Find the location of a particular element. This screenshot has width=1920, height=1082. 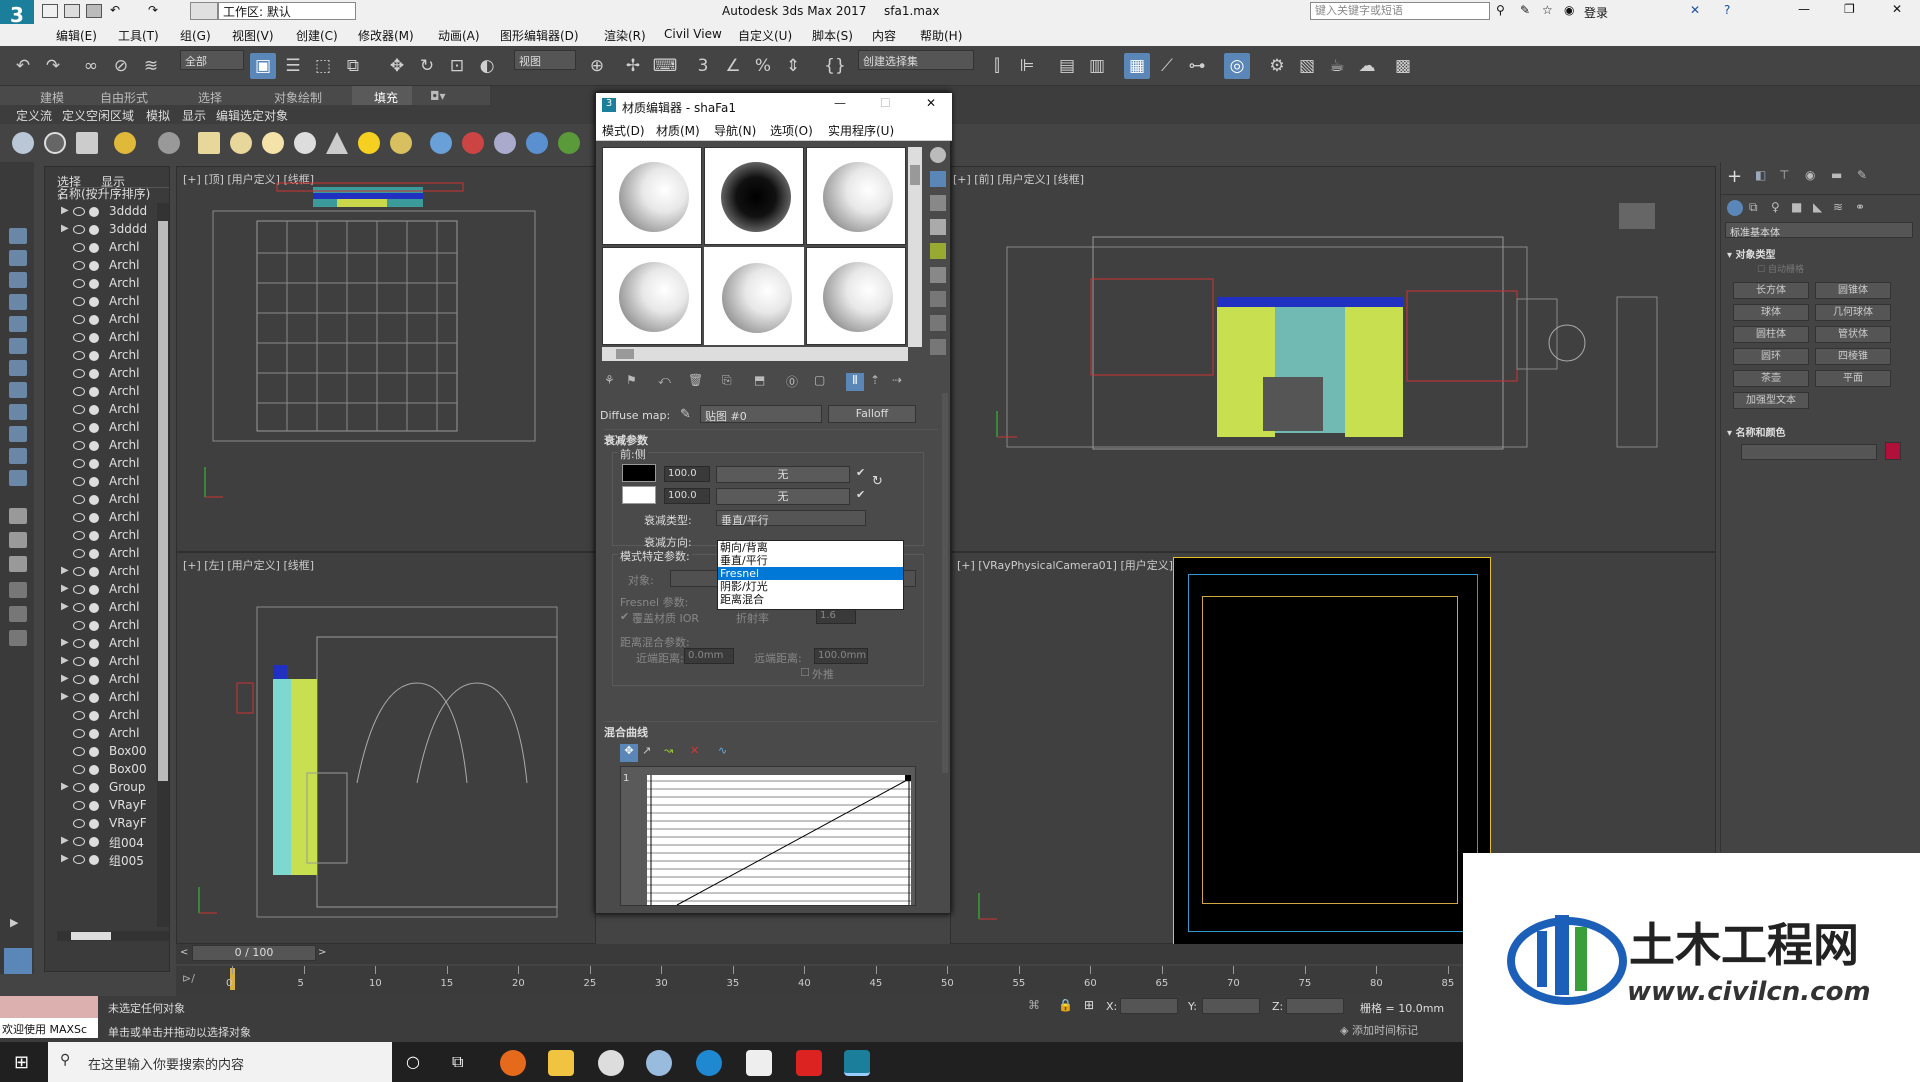

slots-hscrollbar is located at coordinates (755, 354).